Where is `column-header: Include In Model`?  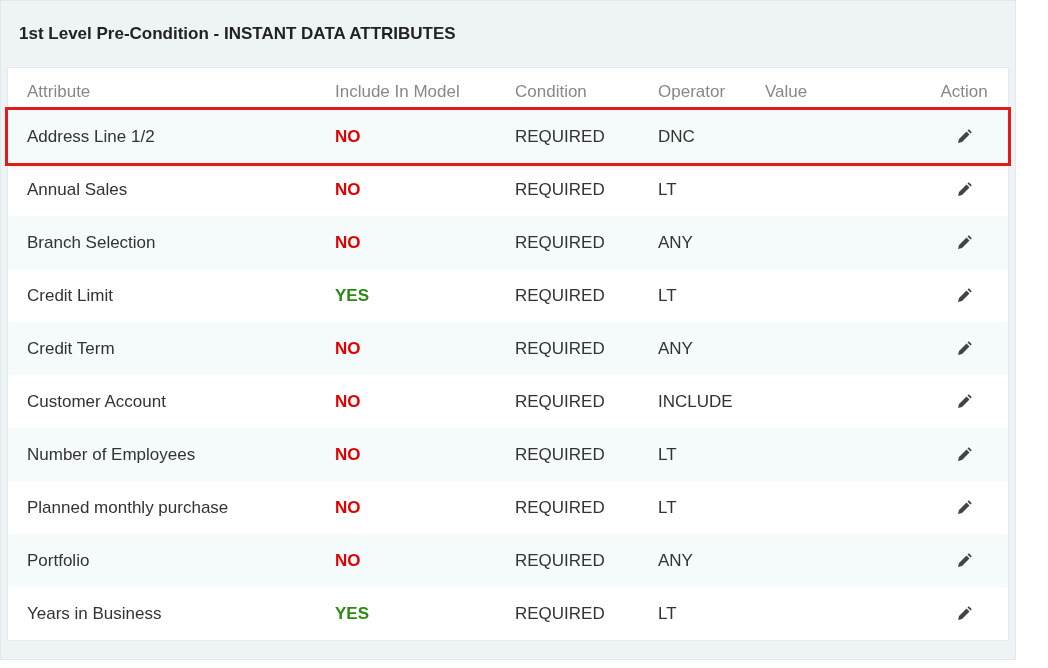 column-header: Include In Model is located at coordinates (398, 92).